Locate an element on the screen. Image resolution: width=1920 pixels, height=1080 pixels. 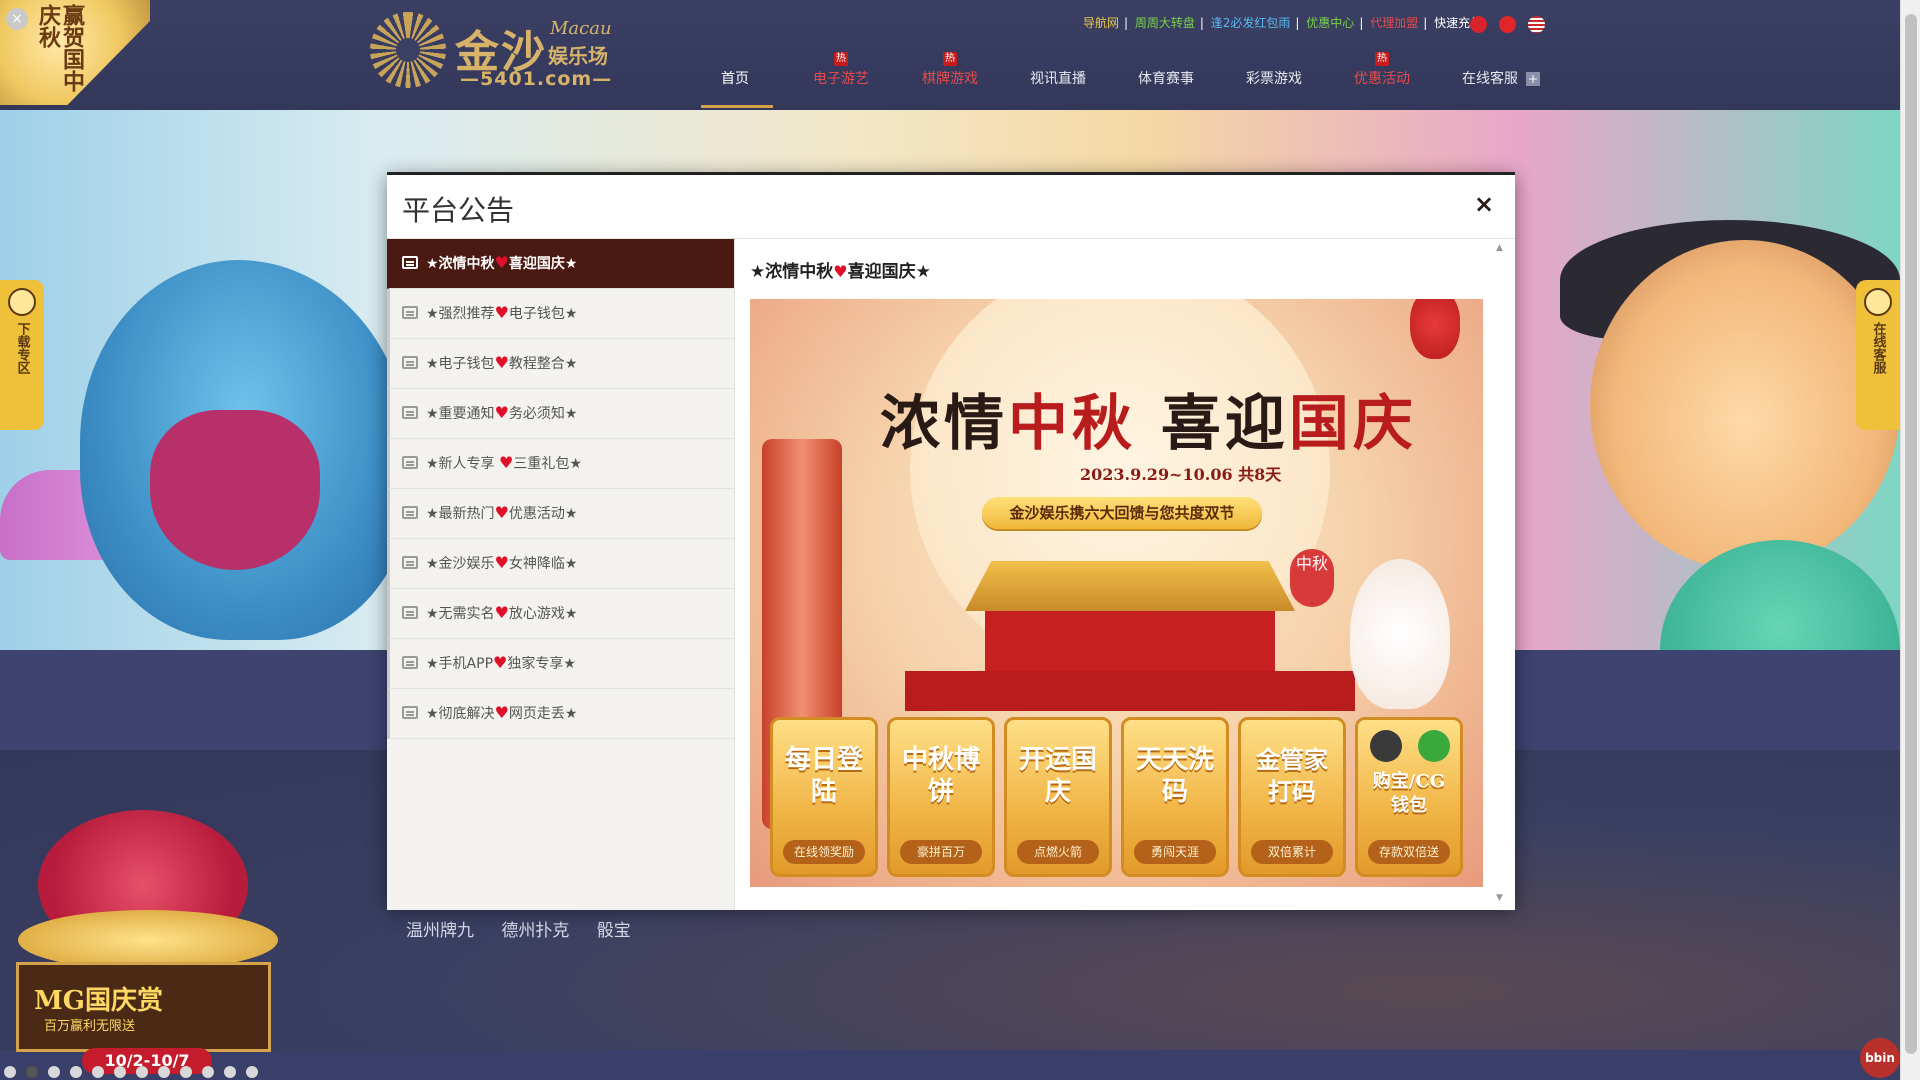
notice-label: 喜迎国庆★ is located at coordinates (543, 264).